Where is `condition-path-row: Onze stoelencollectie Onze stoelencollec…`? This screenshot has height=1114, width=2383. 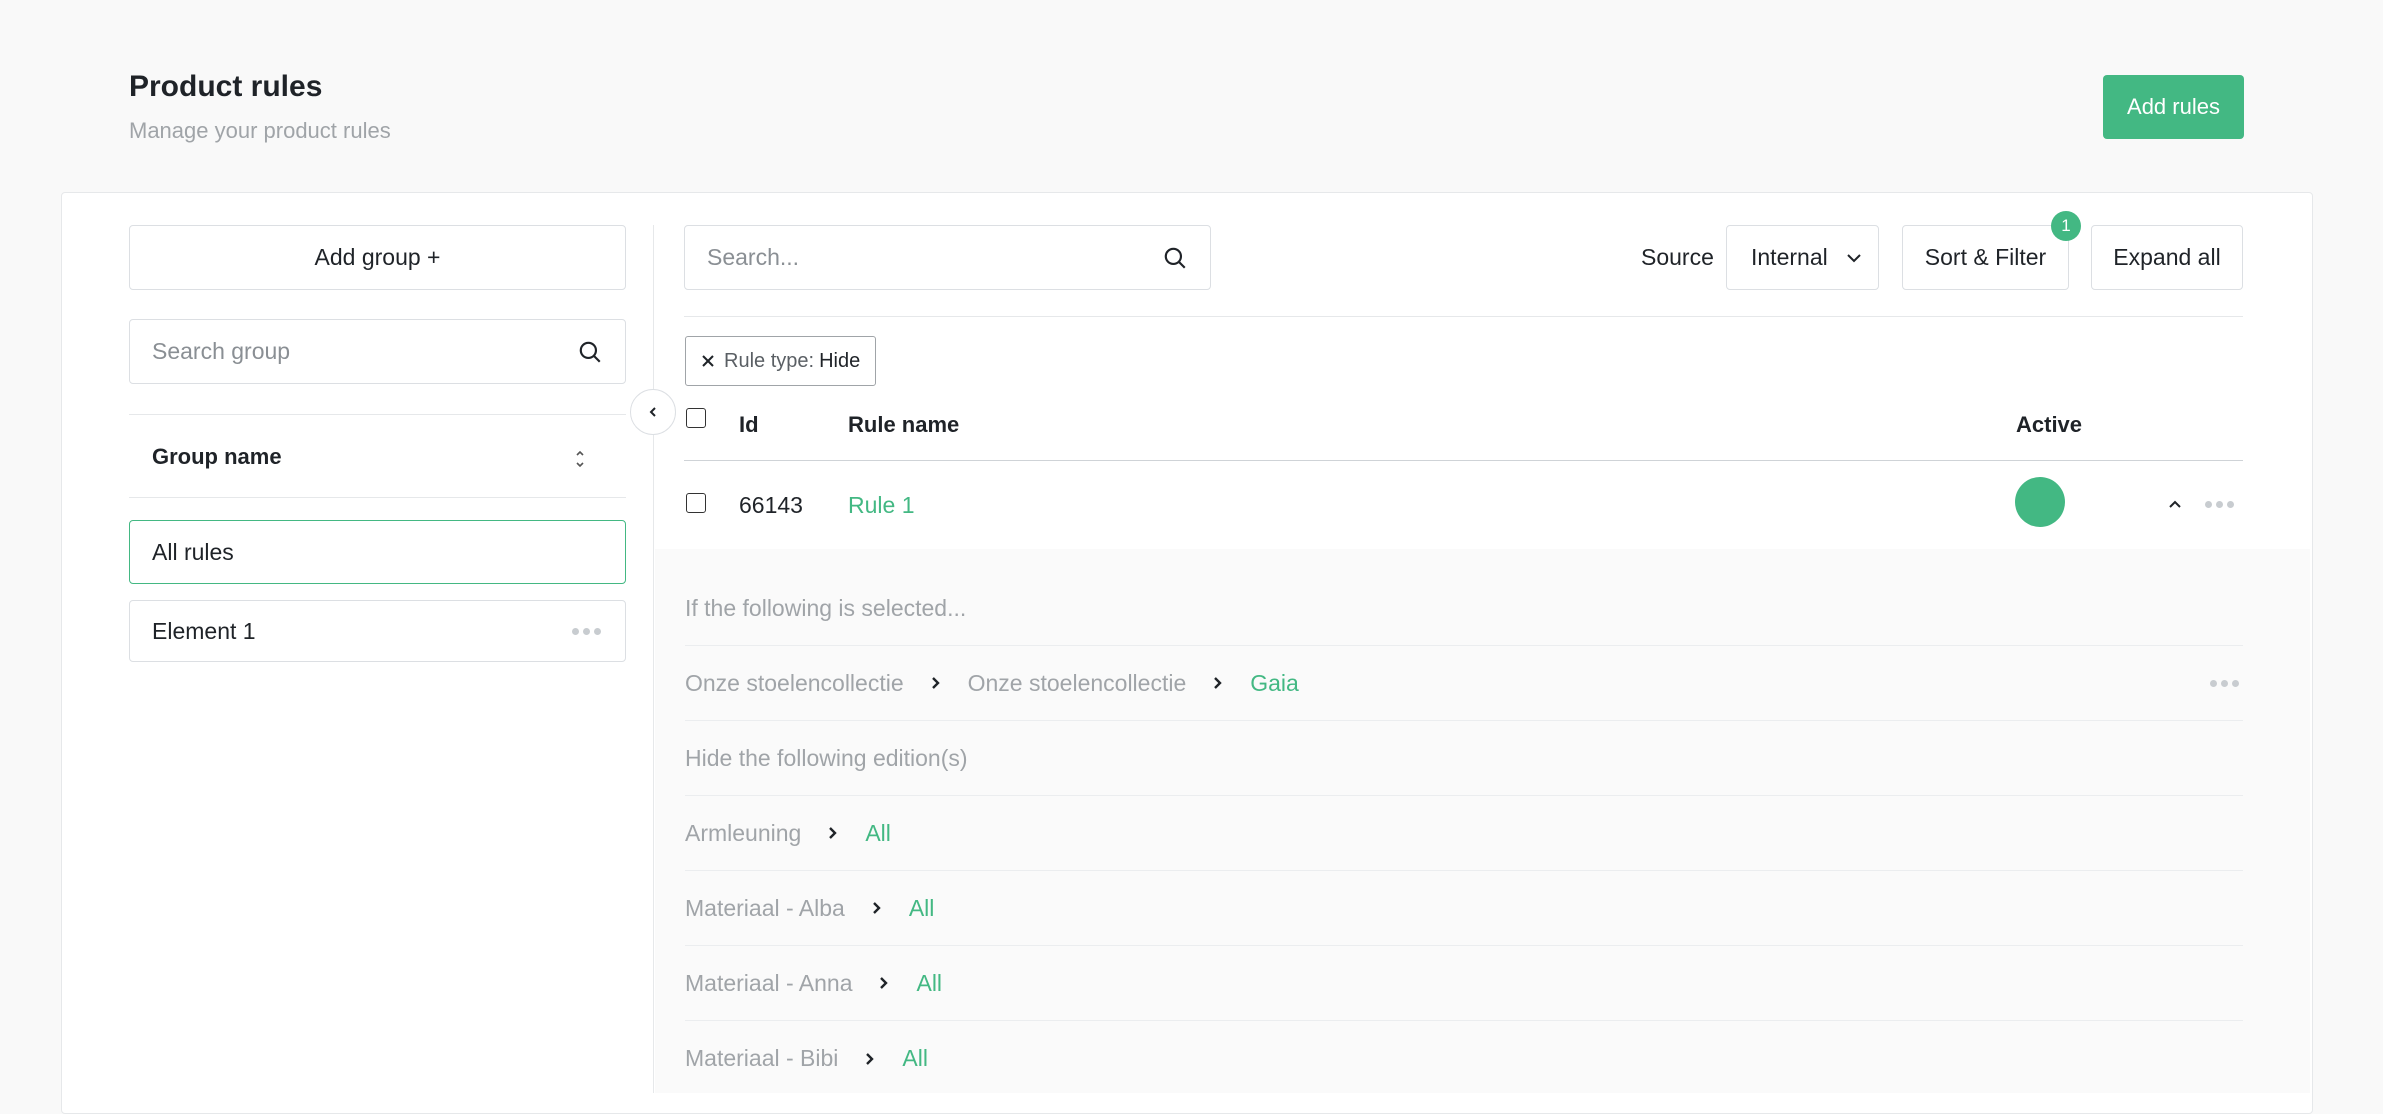
condition-path-row: Onze stoelencollectie Onze stoelencollec… is located at coordinates (1464, 683).